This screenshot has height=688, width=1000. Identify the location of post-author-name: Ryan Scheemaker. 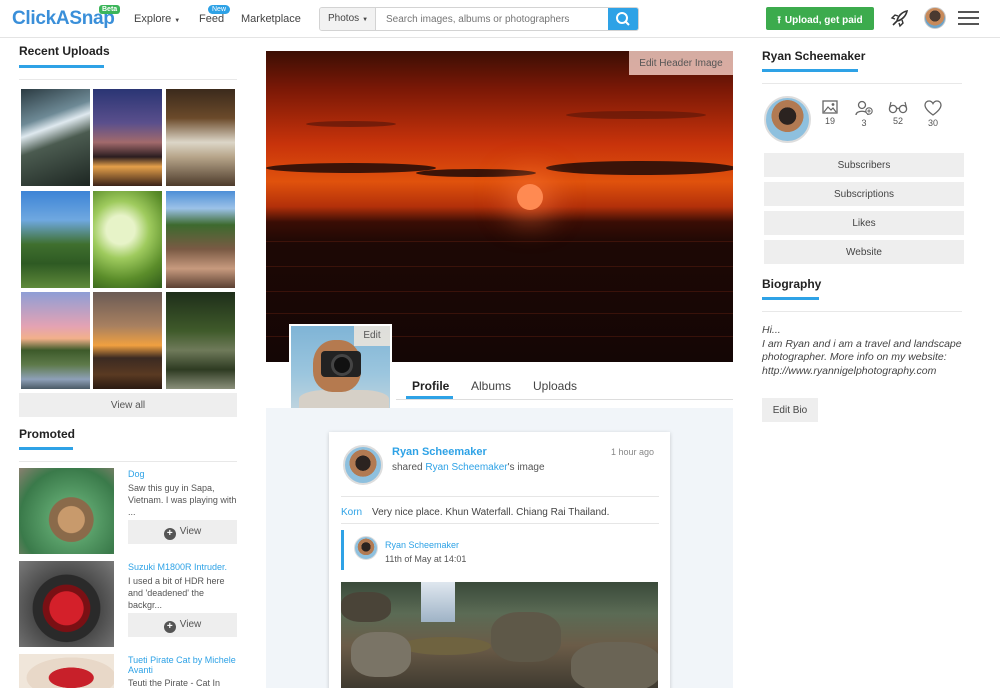
(439, 452).